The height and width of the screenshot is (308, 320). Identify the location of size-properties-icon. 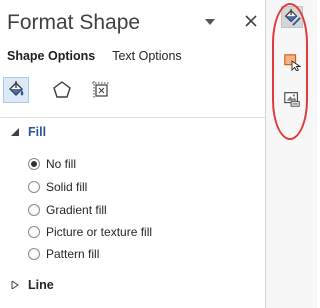
(101, 90).